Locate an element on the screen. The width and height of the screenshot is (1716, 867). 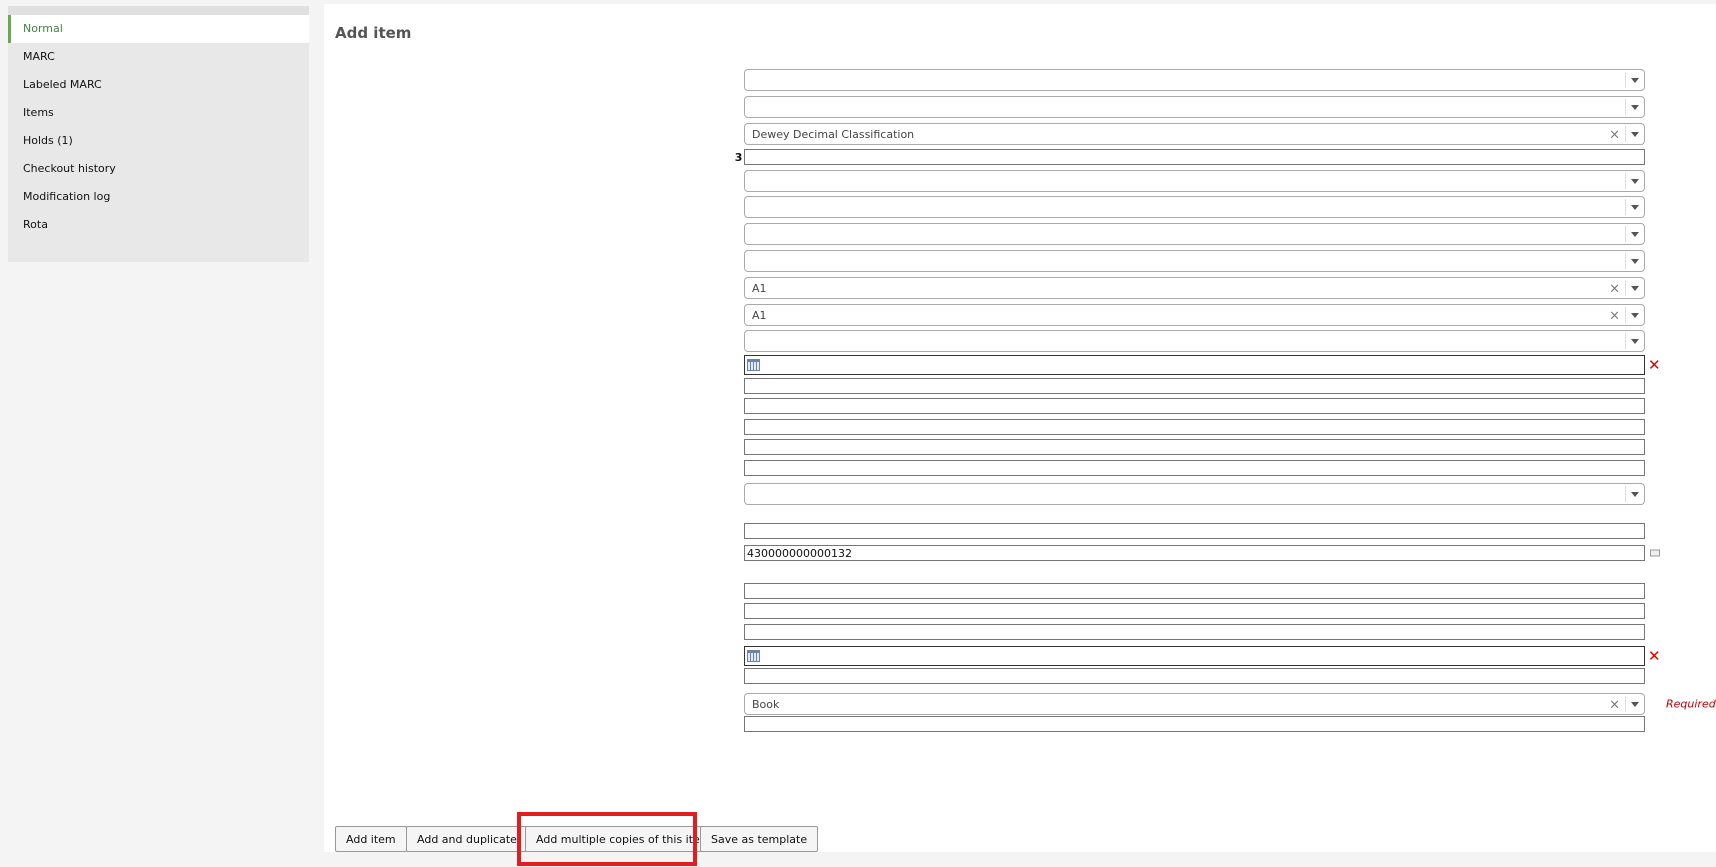
public-note-input is located at coordinates (1194, 724).